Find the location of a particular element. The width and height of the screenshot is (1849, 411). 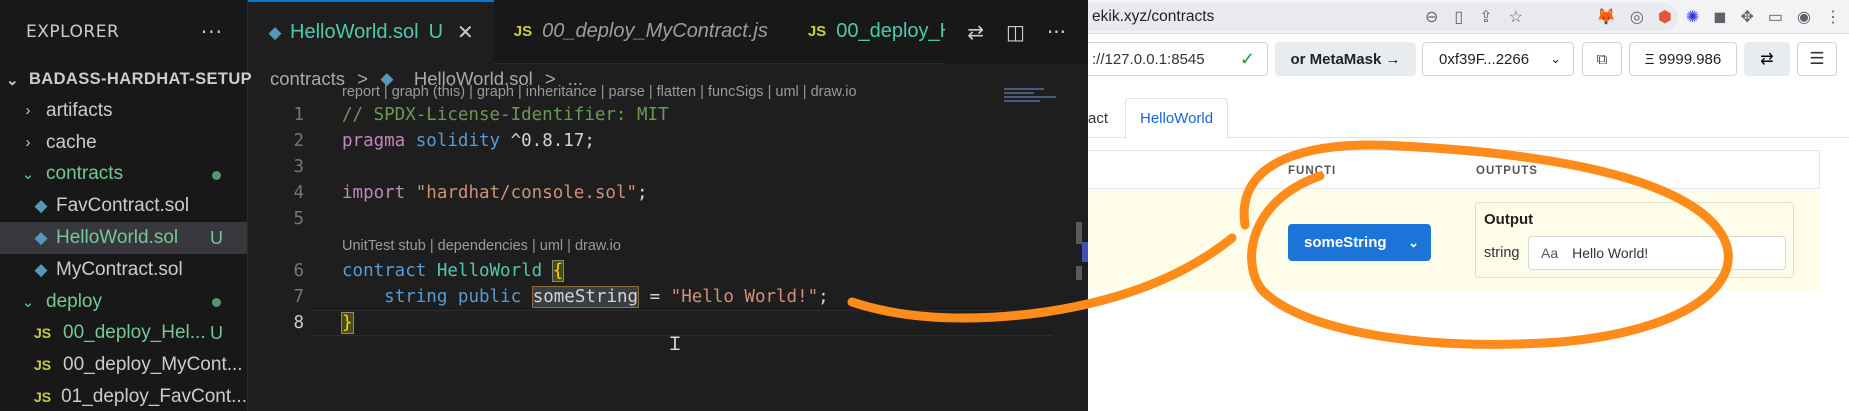

tree-item-label: HelloWorld.sol is located at coordinates (117, 238).